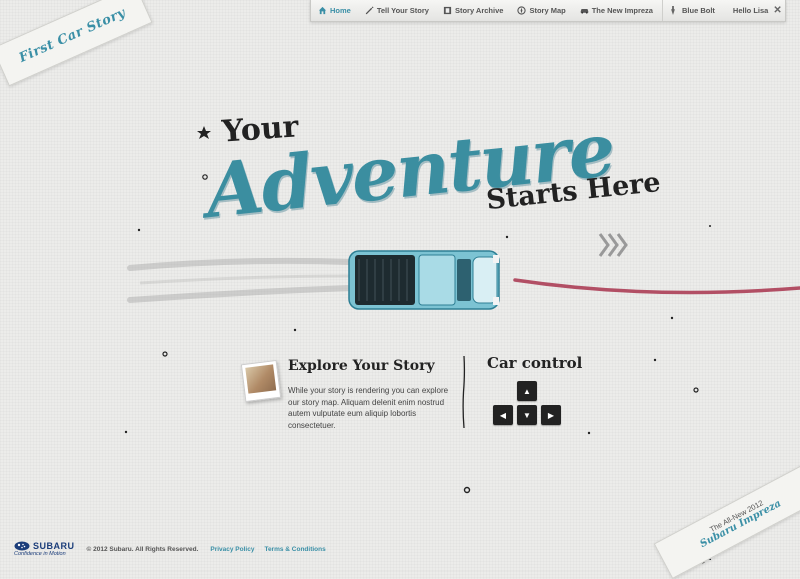 Image resolution: width=800 pixels, height=579 pixels. Describe the element at coordinates (54, 546) in the screenshot. I see `brand-name: SUBARU` at that location.